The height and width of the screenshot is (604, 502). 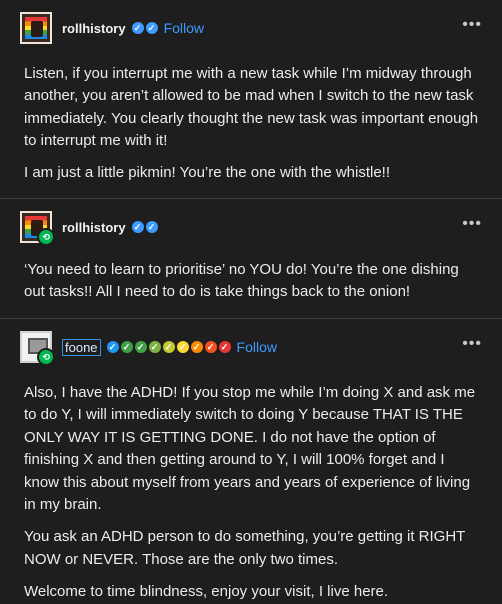 I want to click on badges: ✓ ✓ ✓ ✓ ✓ ✓ ✓ ✓ ✓, so click(x=168, y=347).